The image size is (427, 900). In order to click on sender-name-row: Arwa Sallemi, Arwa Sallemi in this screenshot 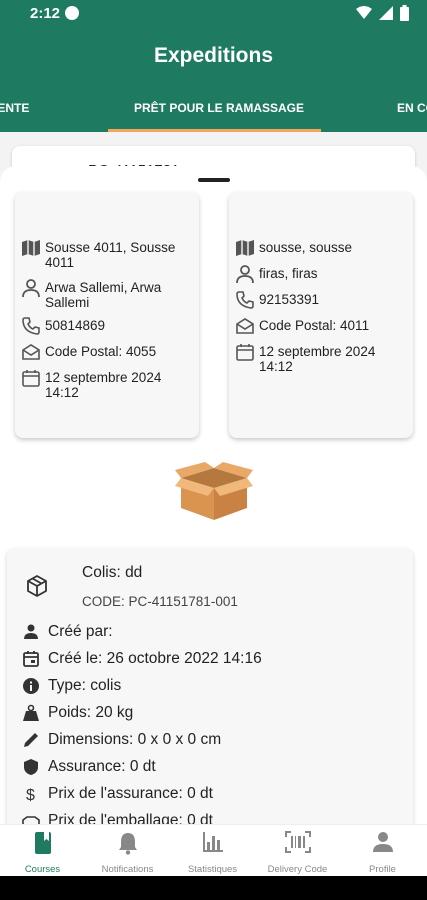, I will do `click(108, 294)`.